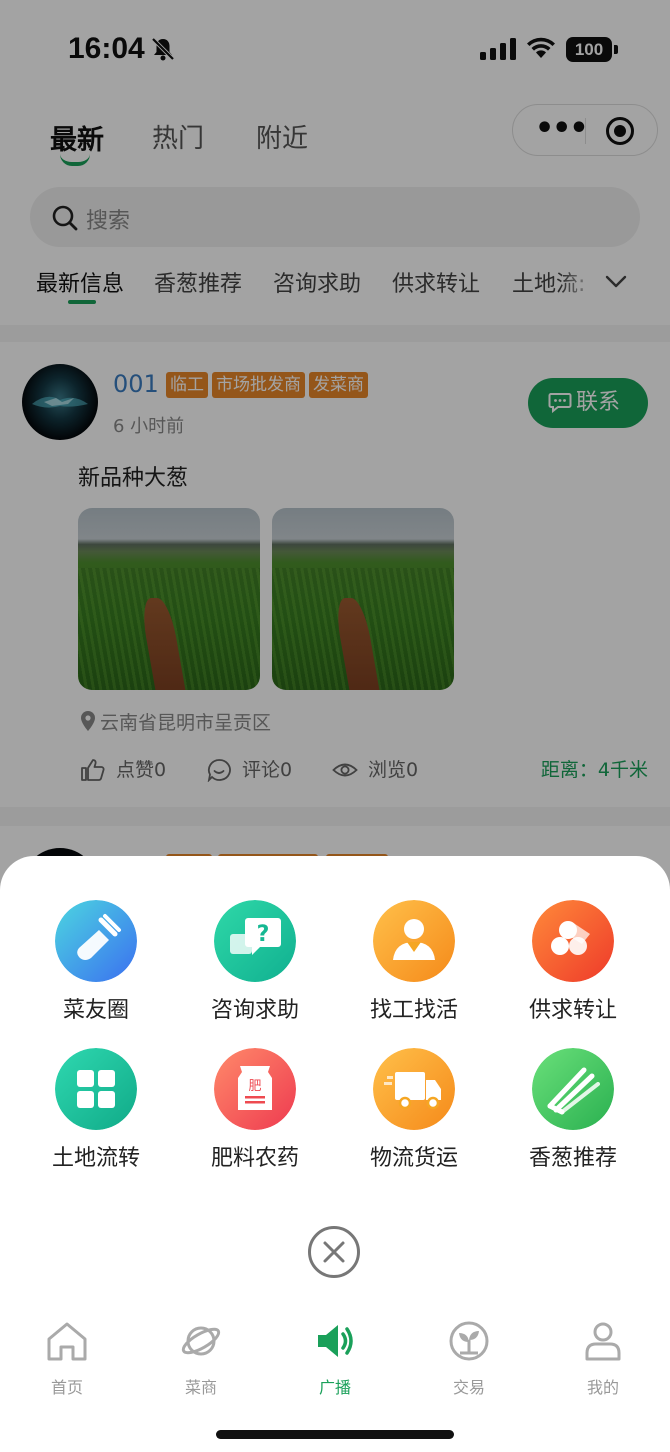  I want to click on action-supply-transfer: 供求转让, so click(573, 970).